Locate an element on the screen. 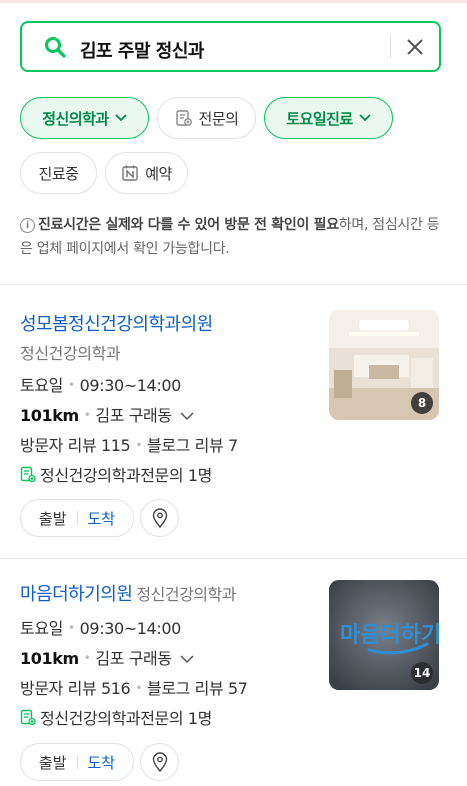 The height and width of the screenshot is (786, 467). close-icon is located at coordinates (415, 47).